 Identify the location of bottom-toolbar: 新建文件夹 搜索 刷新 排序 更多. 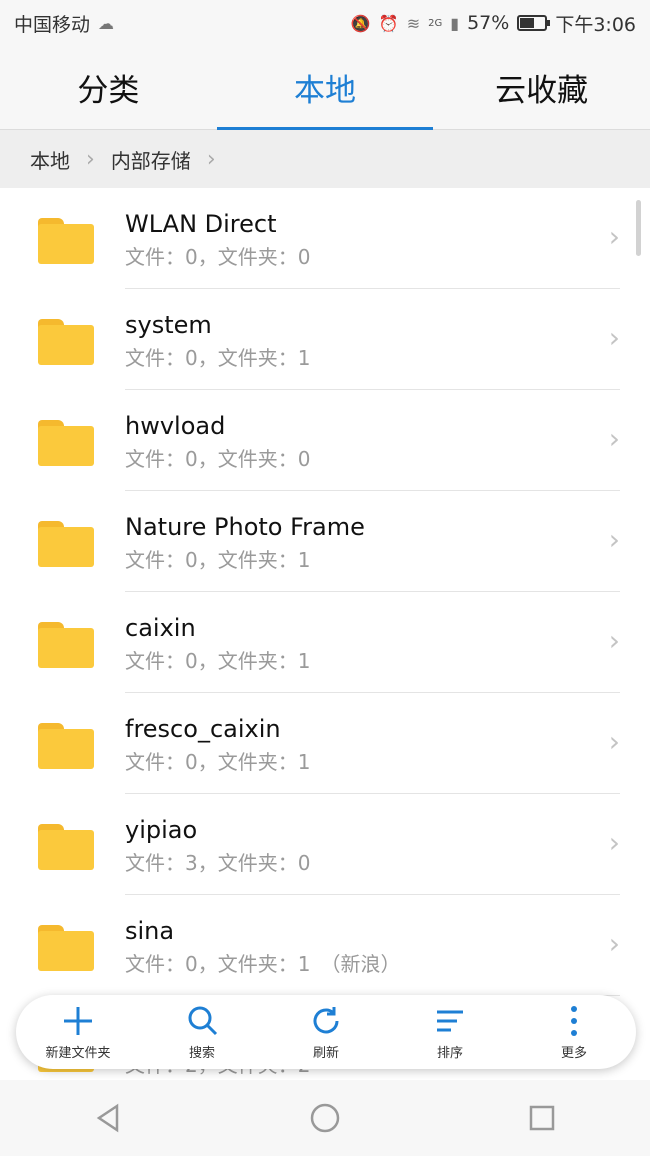
(326, 1032).